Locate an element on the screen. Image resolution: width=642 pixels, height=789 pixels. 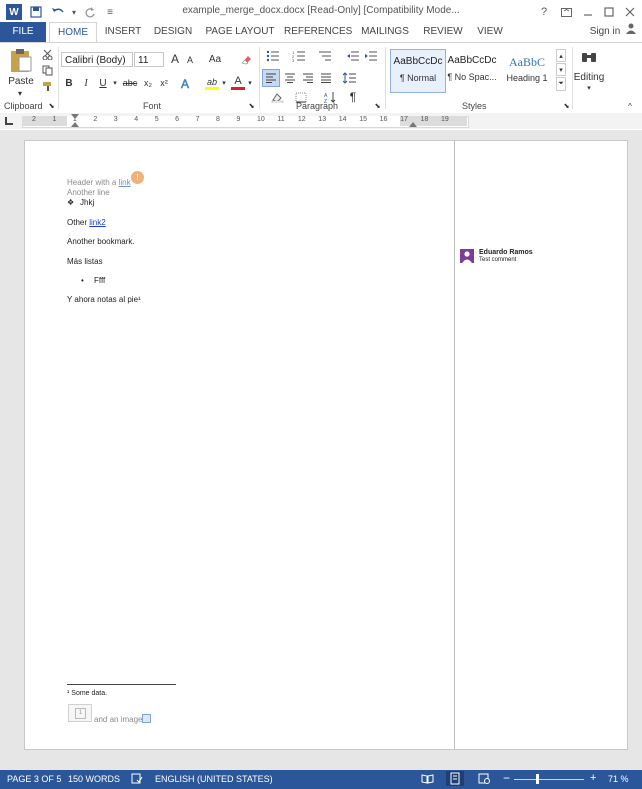
zoom-slider-thumb is located at coordinates (537, 779).